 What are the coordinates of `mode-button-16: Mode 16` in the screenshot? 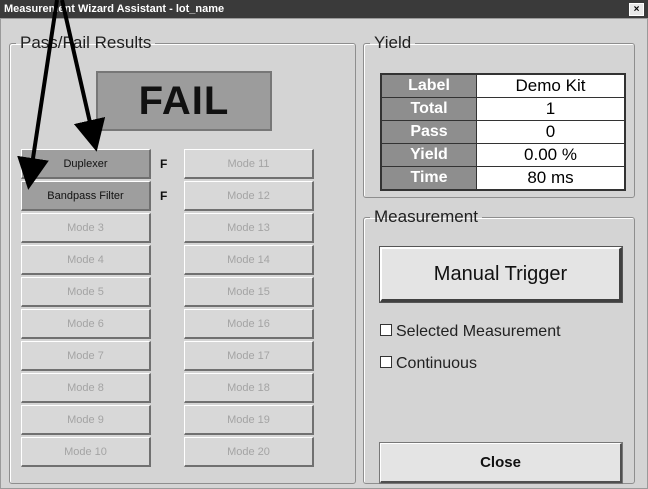 It's located at (249, 324).